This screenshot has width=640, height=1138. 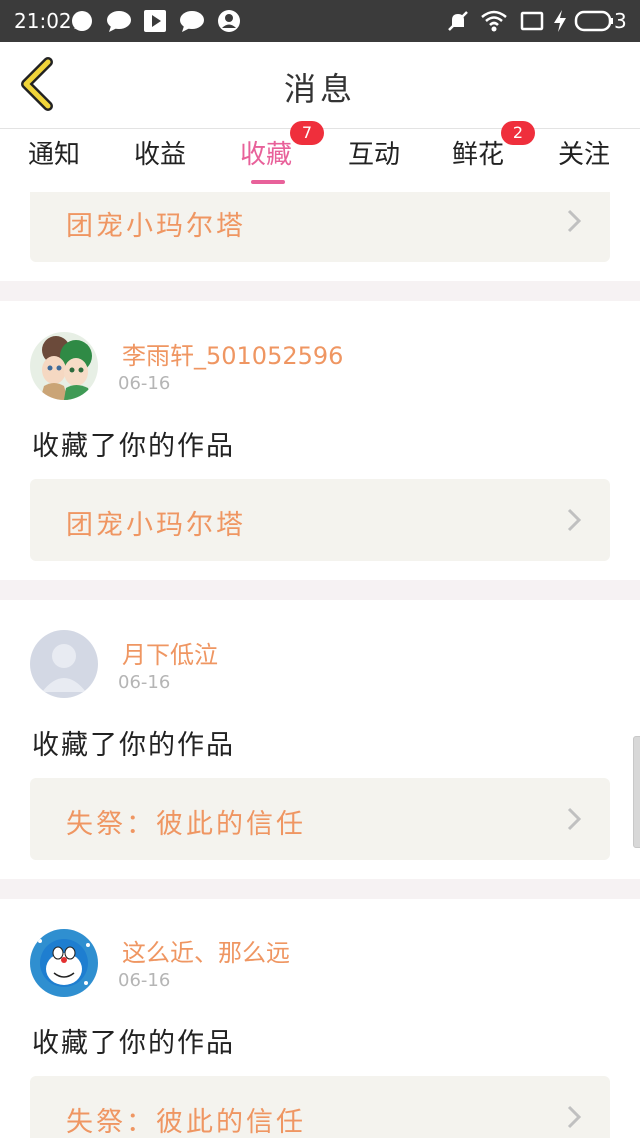 What do you see at coordinates (82, 21) in the screenshot?
I see `chat-bubble-icon` at bounding box center [82, 21].